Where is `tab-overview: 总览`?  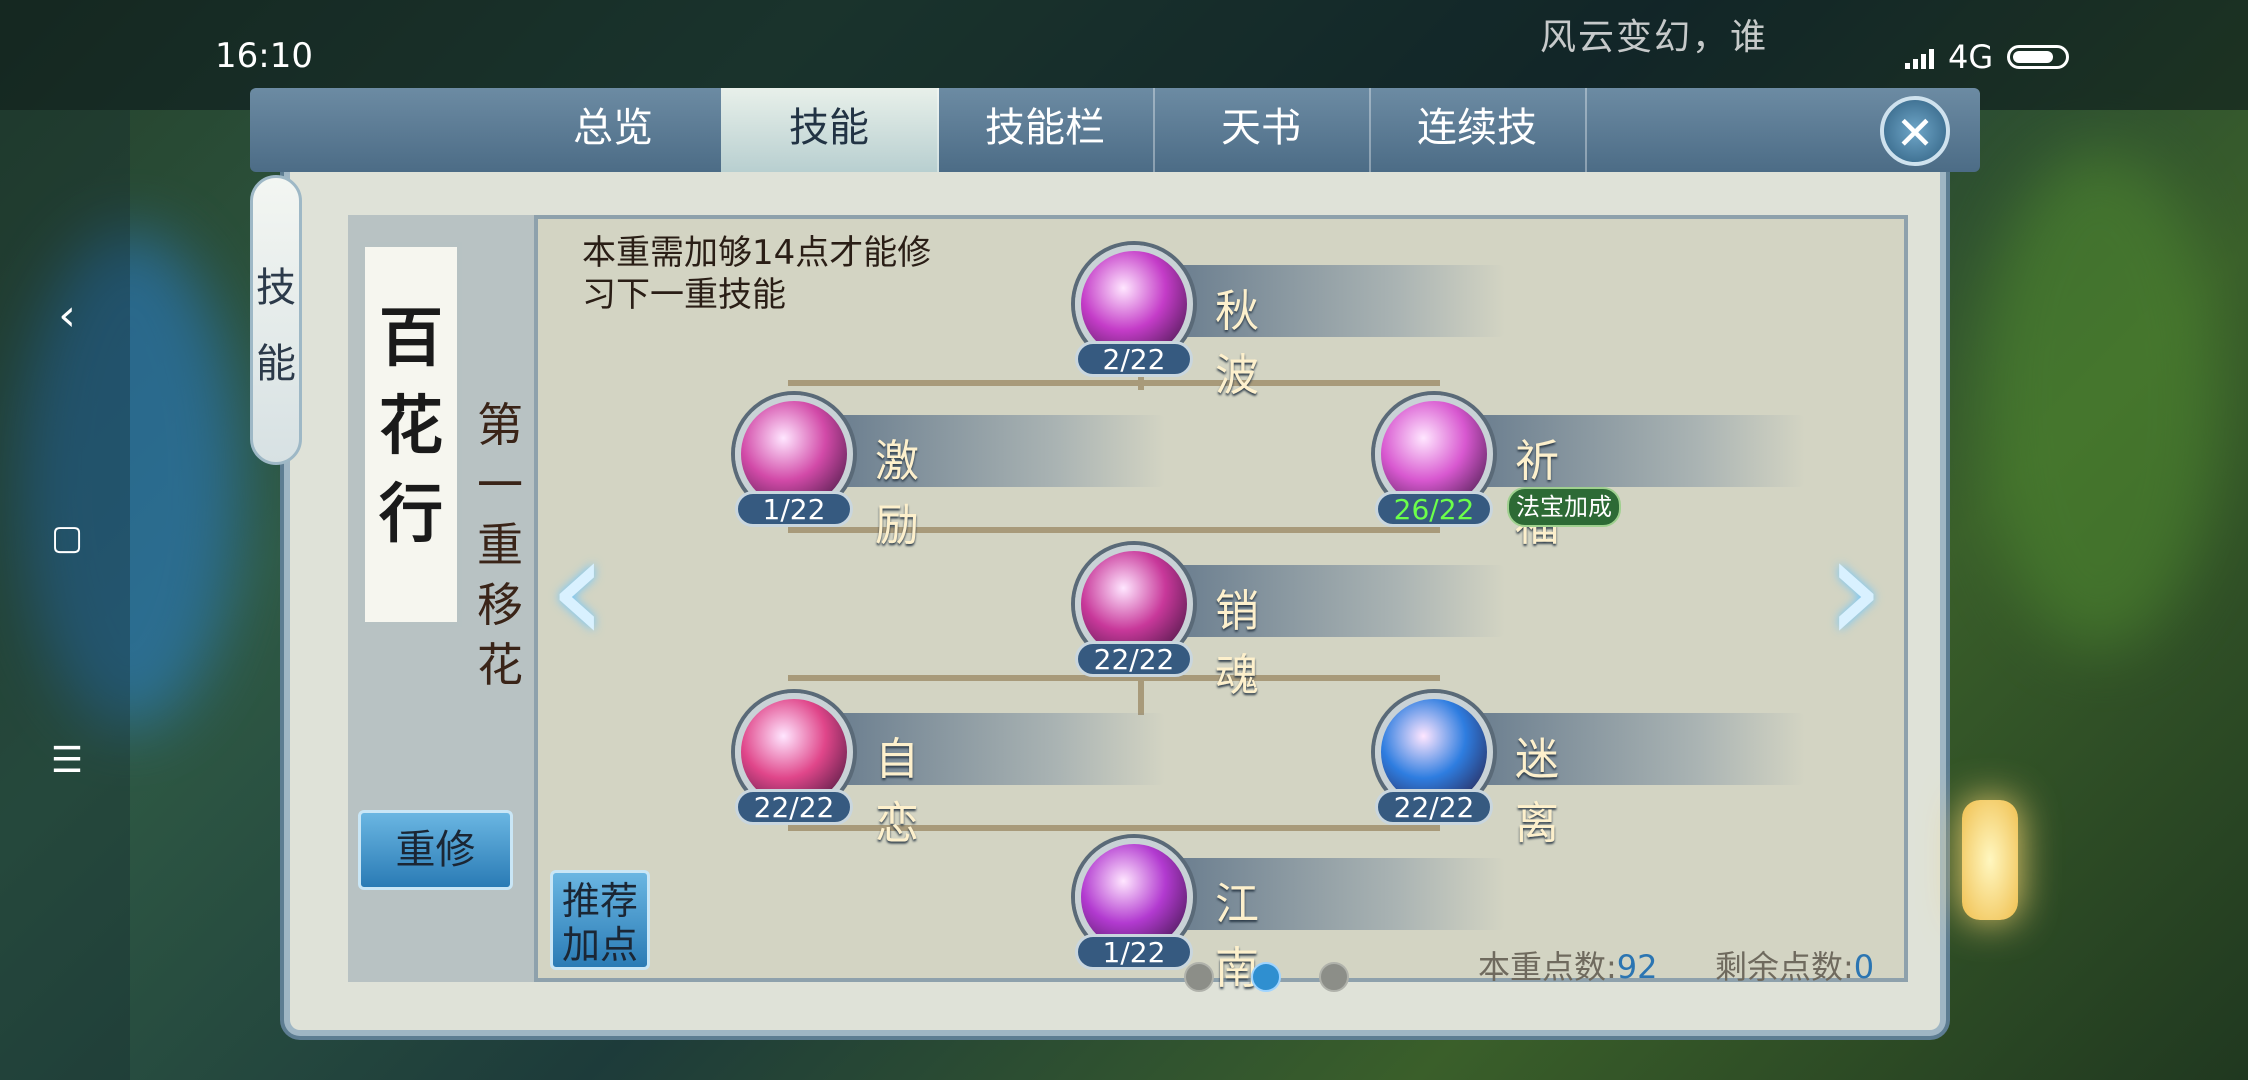 tab-overview: 总览 is located at coordinates (614, 130).